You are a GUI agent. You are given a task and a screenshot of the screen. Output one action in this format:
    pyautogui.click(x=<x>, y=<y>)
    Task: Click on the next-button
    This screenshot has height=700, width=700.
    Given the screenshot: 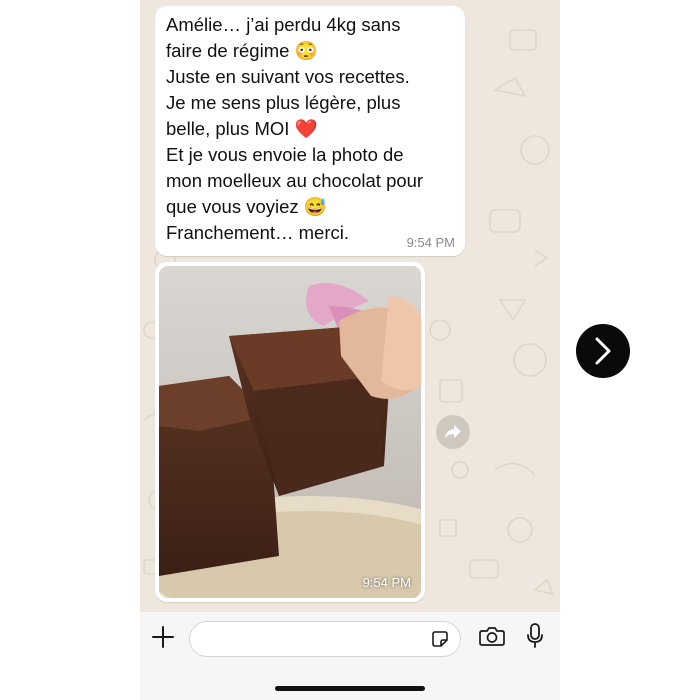 What is the action you would take?
    pyautogui.click(x=603, y=351)
    